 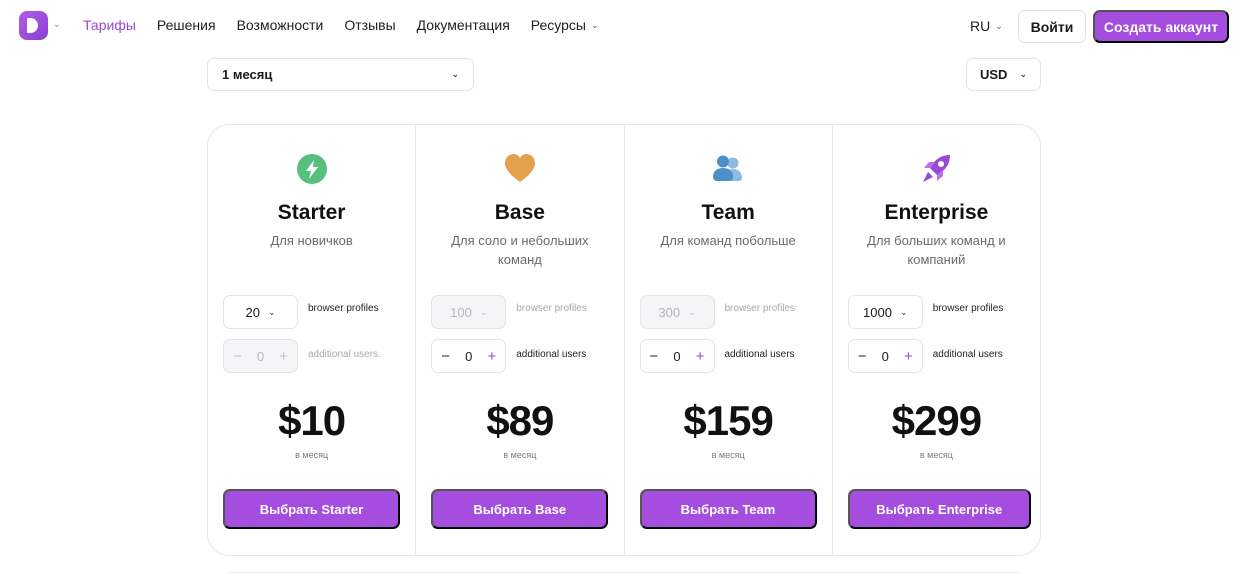 I want to click on nav-item-label: Ресурсы, so click(x=558, y=25).